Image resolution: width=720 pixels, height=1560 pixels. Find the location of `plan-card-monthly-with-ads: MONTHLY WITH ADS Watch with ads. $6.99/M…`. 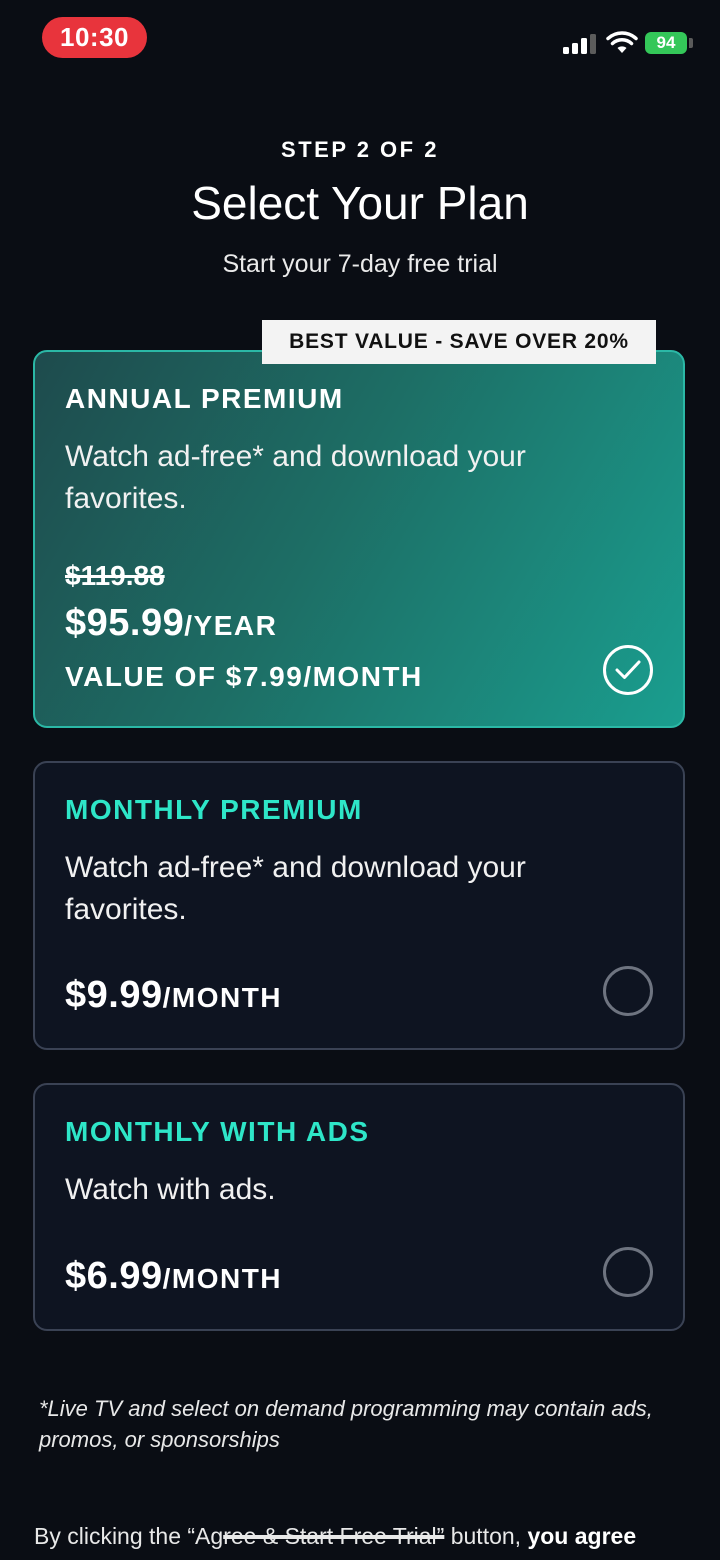

plan-card-monthly-with-ads: MONTHLY WITH ADS Watch with ads. $6.99/M… is located at coordinates (359, 1207).